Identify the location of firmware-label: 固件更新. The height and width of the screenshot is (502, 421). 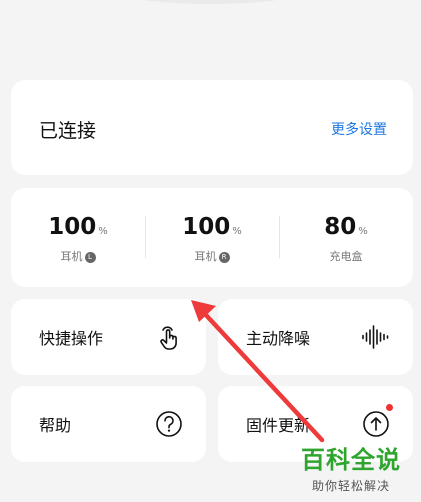
(278, 425).